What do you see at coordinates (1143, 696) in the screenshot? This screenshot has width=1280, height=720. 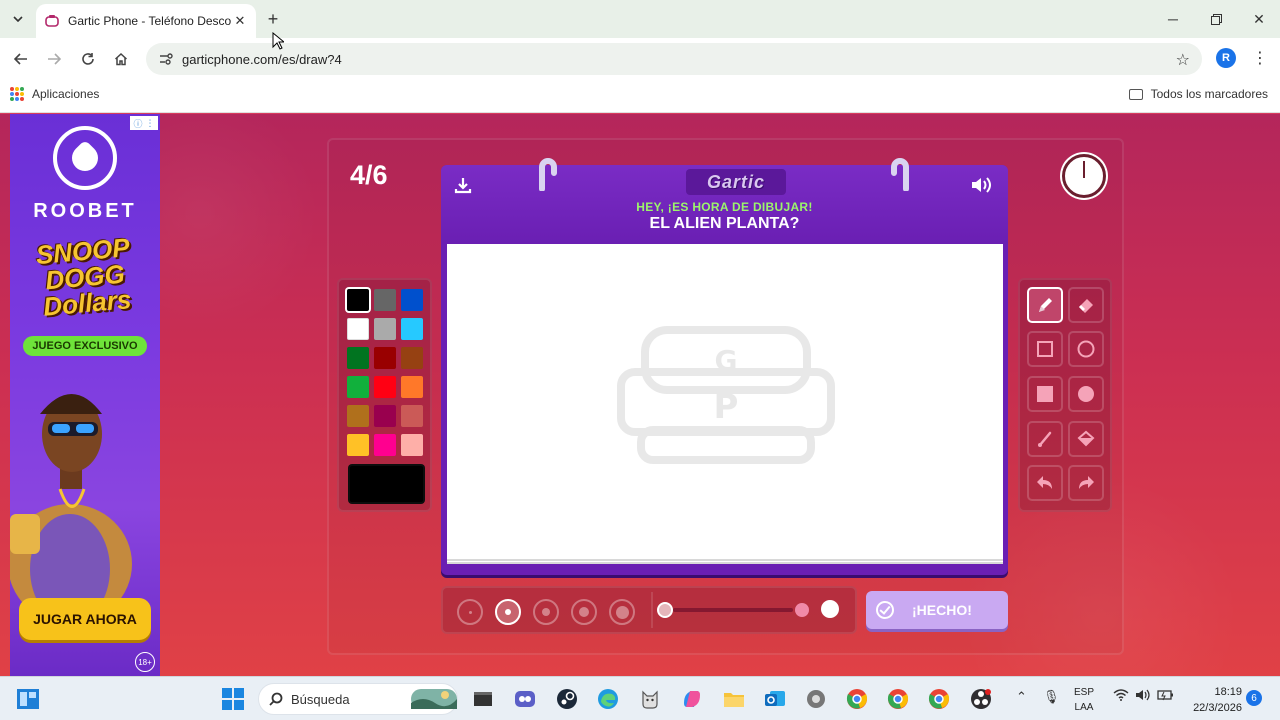 I see `volume-icon` at bounding box center [1143, 696].